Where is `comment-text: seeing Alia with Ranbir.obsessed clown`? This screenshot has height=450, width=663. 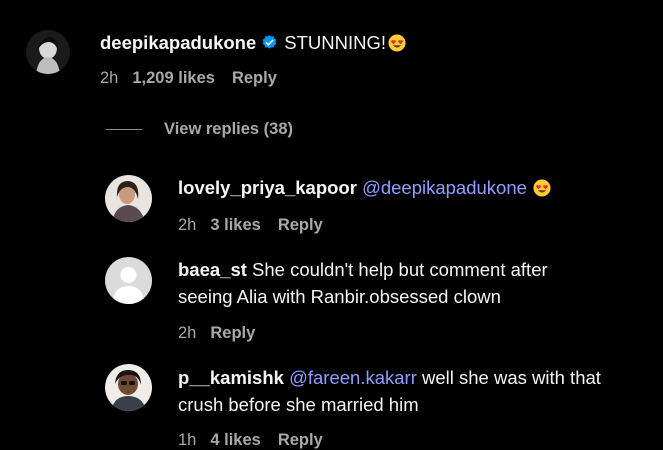
comment-text: seeing Alia with Ranbir.obsessed clown is located at coordinates (339, 296).